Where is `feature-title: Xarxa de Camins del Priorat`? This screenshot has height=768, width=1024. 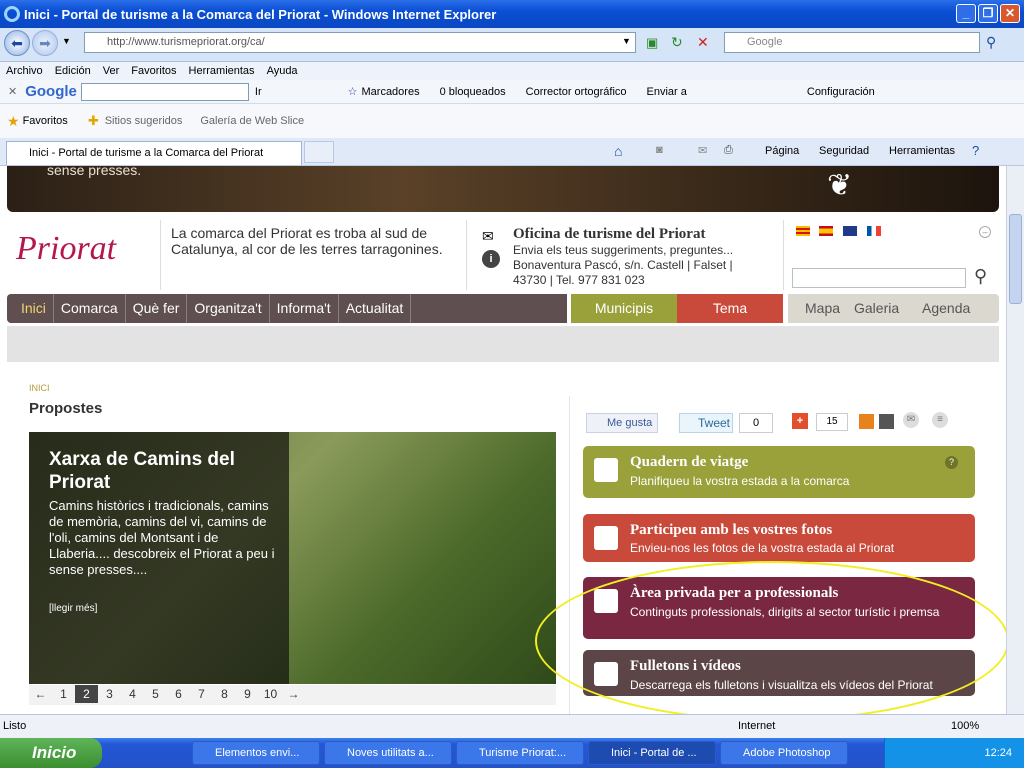 feature-title: Xarxa de Camins del Priorat is located at coordinates (164, 471).